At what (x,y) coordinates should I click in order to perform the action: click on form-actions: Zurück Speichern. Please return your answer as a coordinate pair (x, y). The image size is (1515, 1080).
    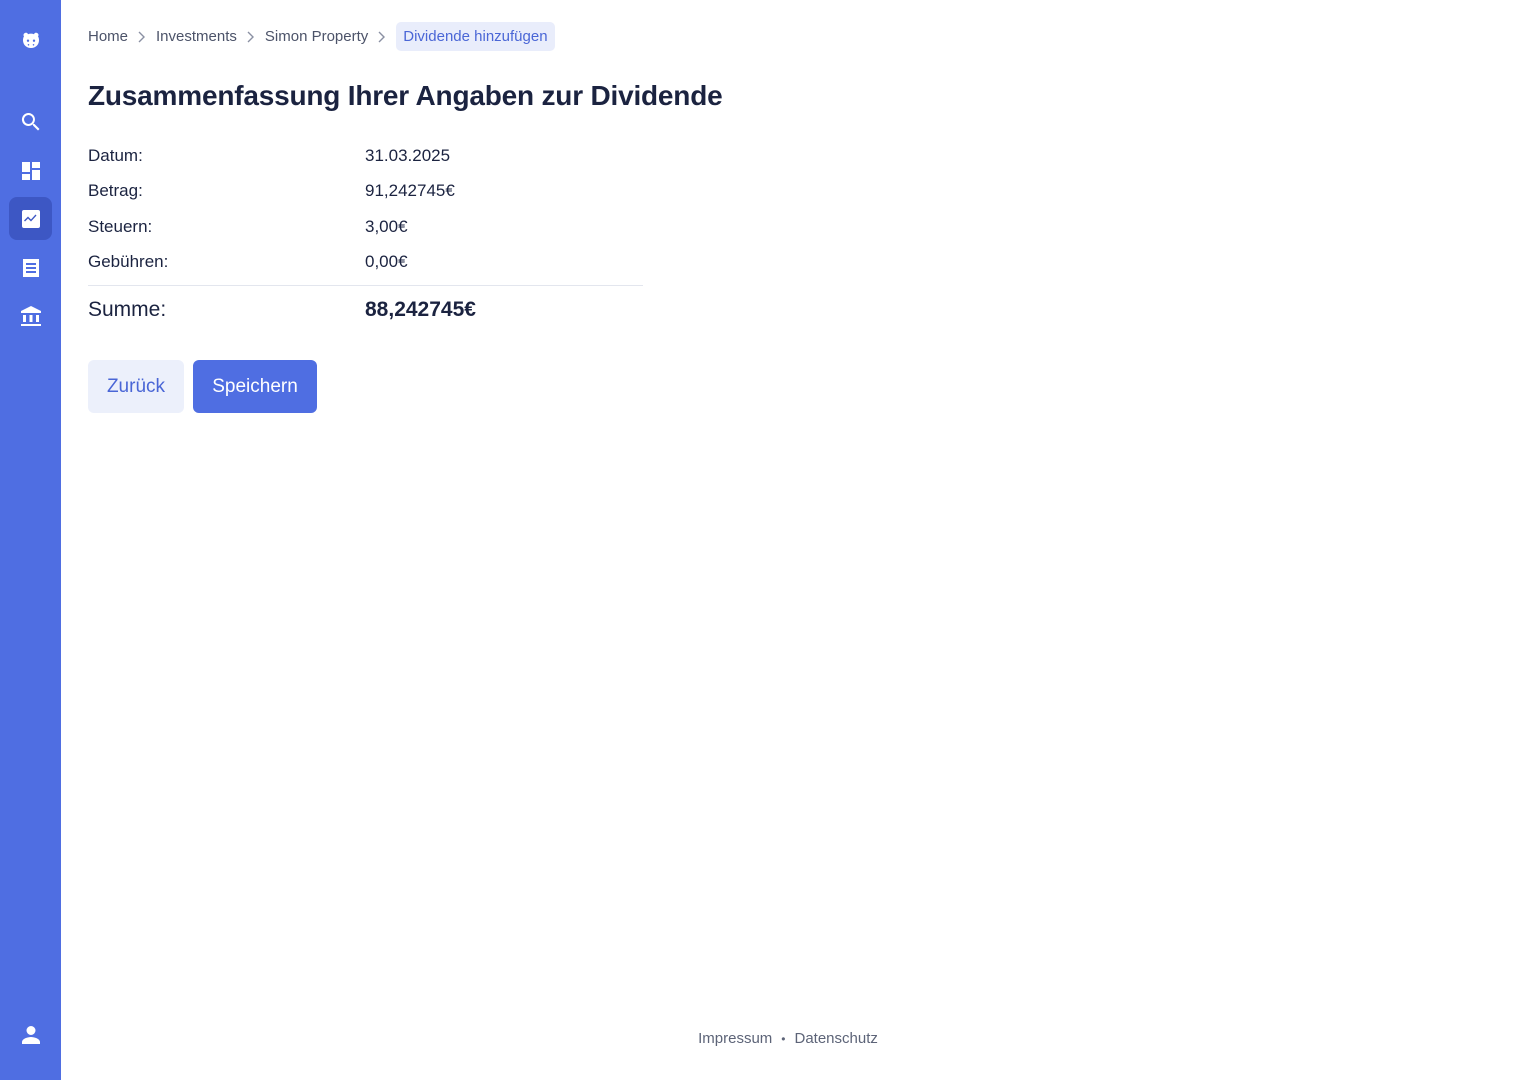
    Looking at the image, I should click on (202, 386).